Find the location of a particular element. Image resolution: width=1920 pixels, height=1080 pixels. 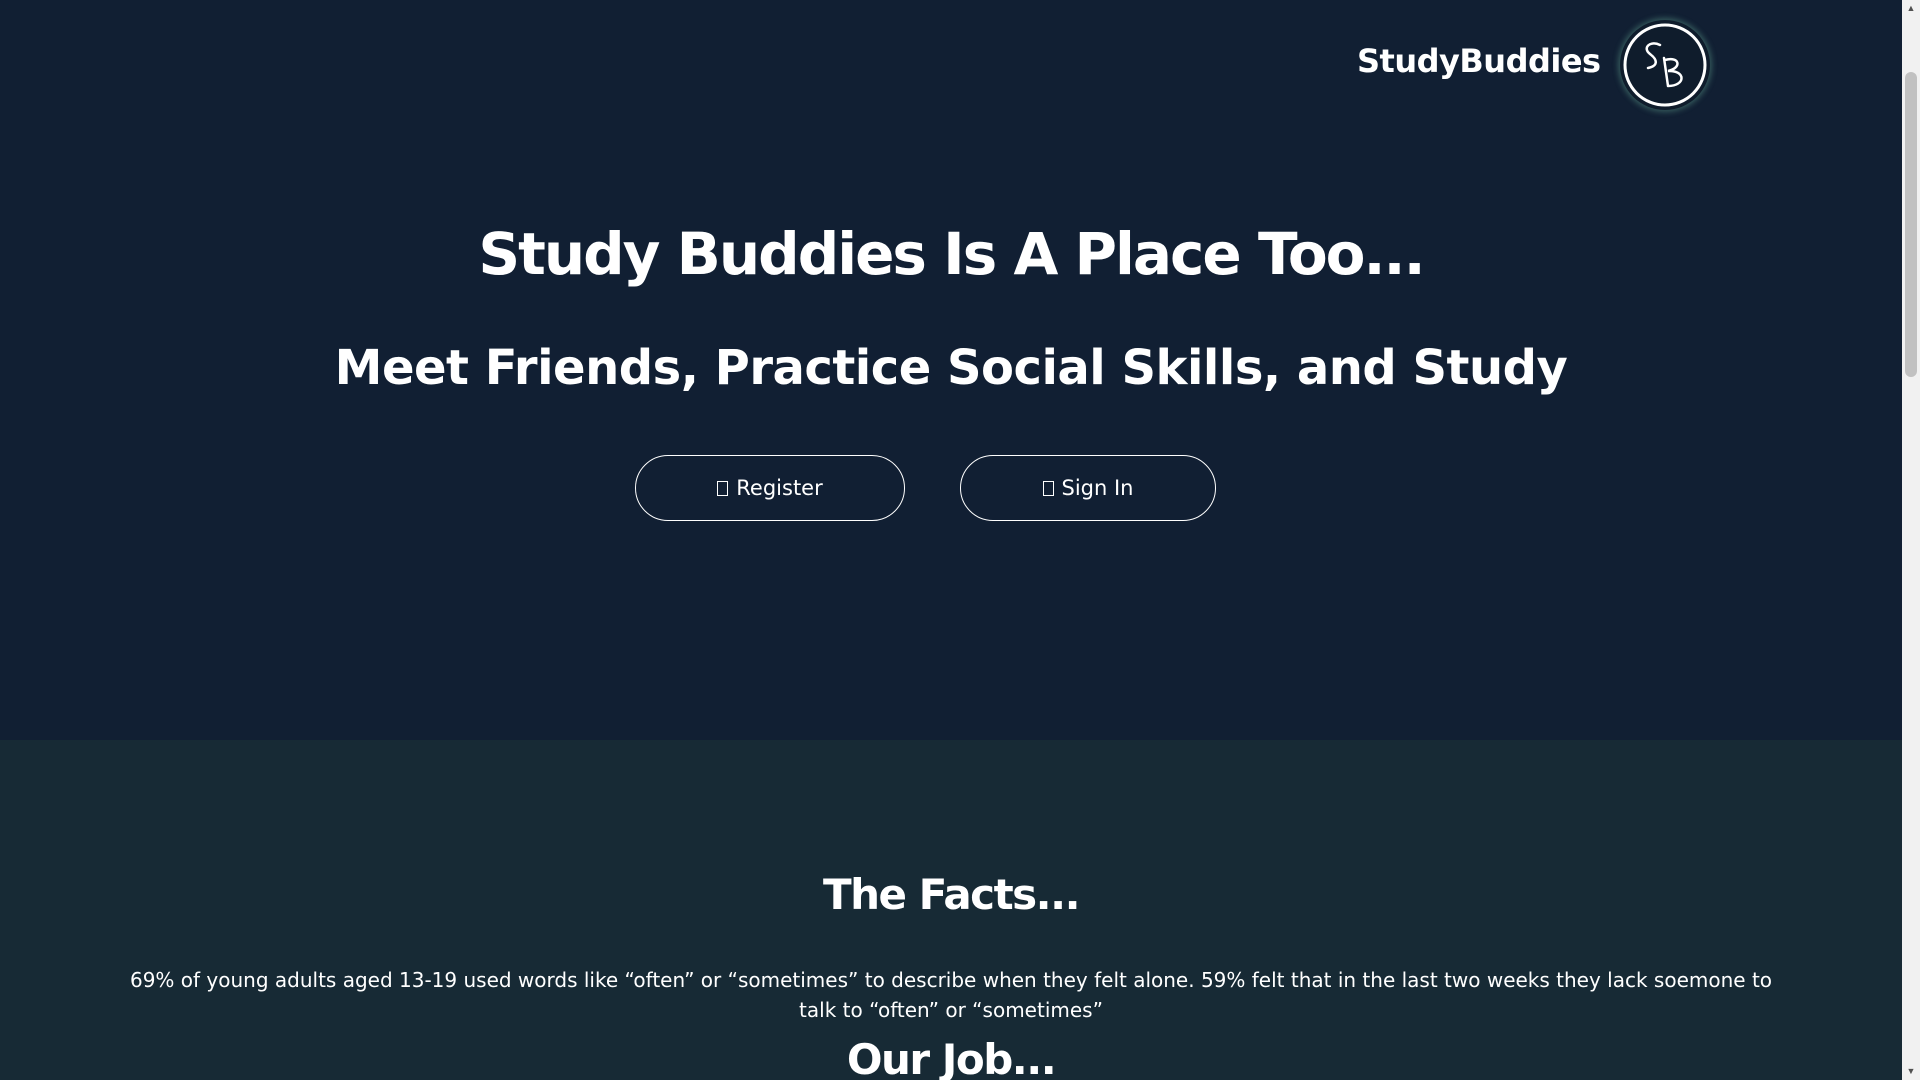

register-label: Register is located at coordinates (779, 488).